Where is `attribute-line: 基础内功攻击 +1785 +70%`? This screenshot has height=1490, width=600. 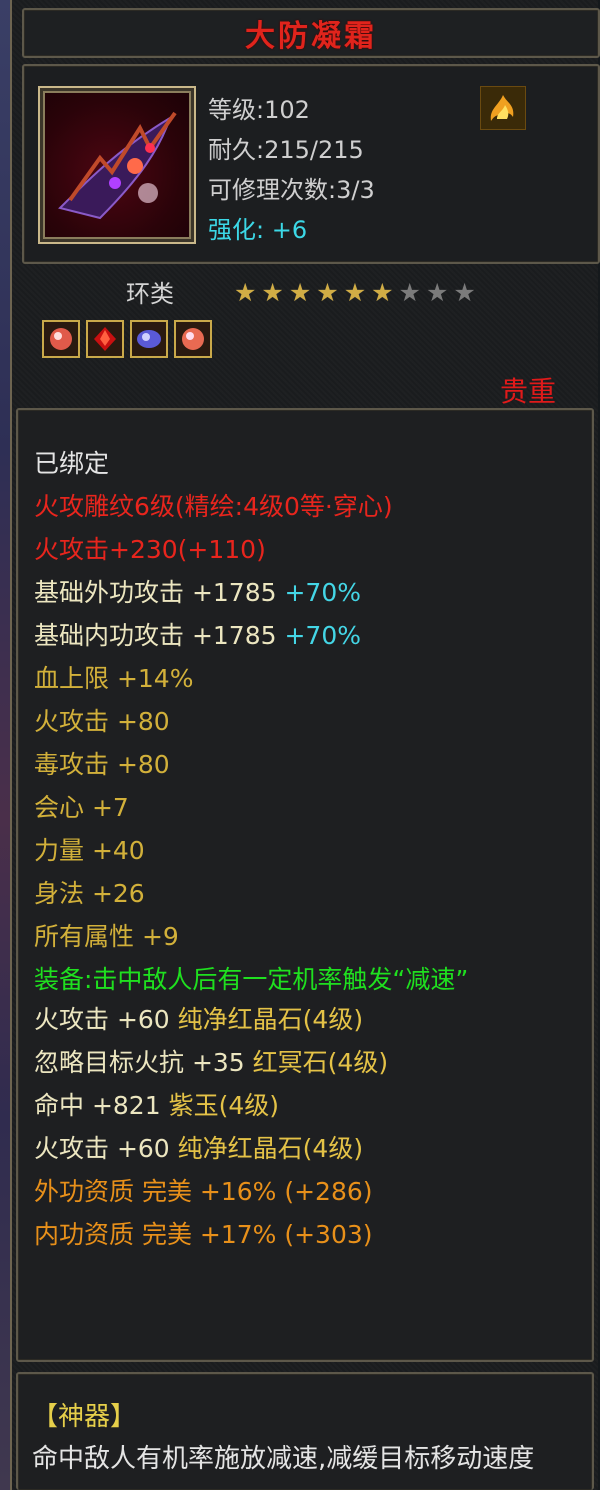
attribute-line: 基础内功攻击 +1785 +70% is located at coordinates (312, 635).